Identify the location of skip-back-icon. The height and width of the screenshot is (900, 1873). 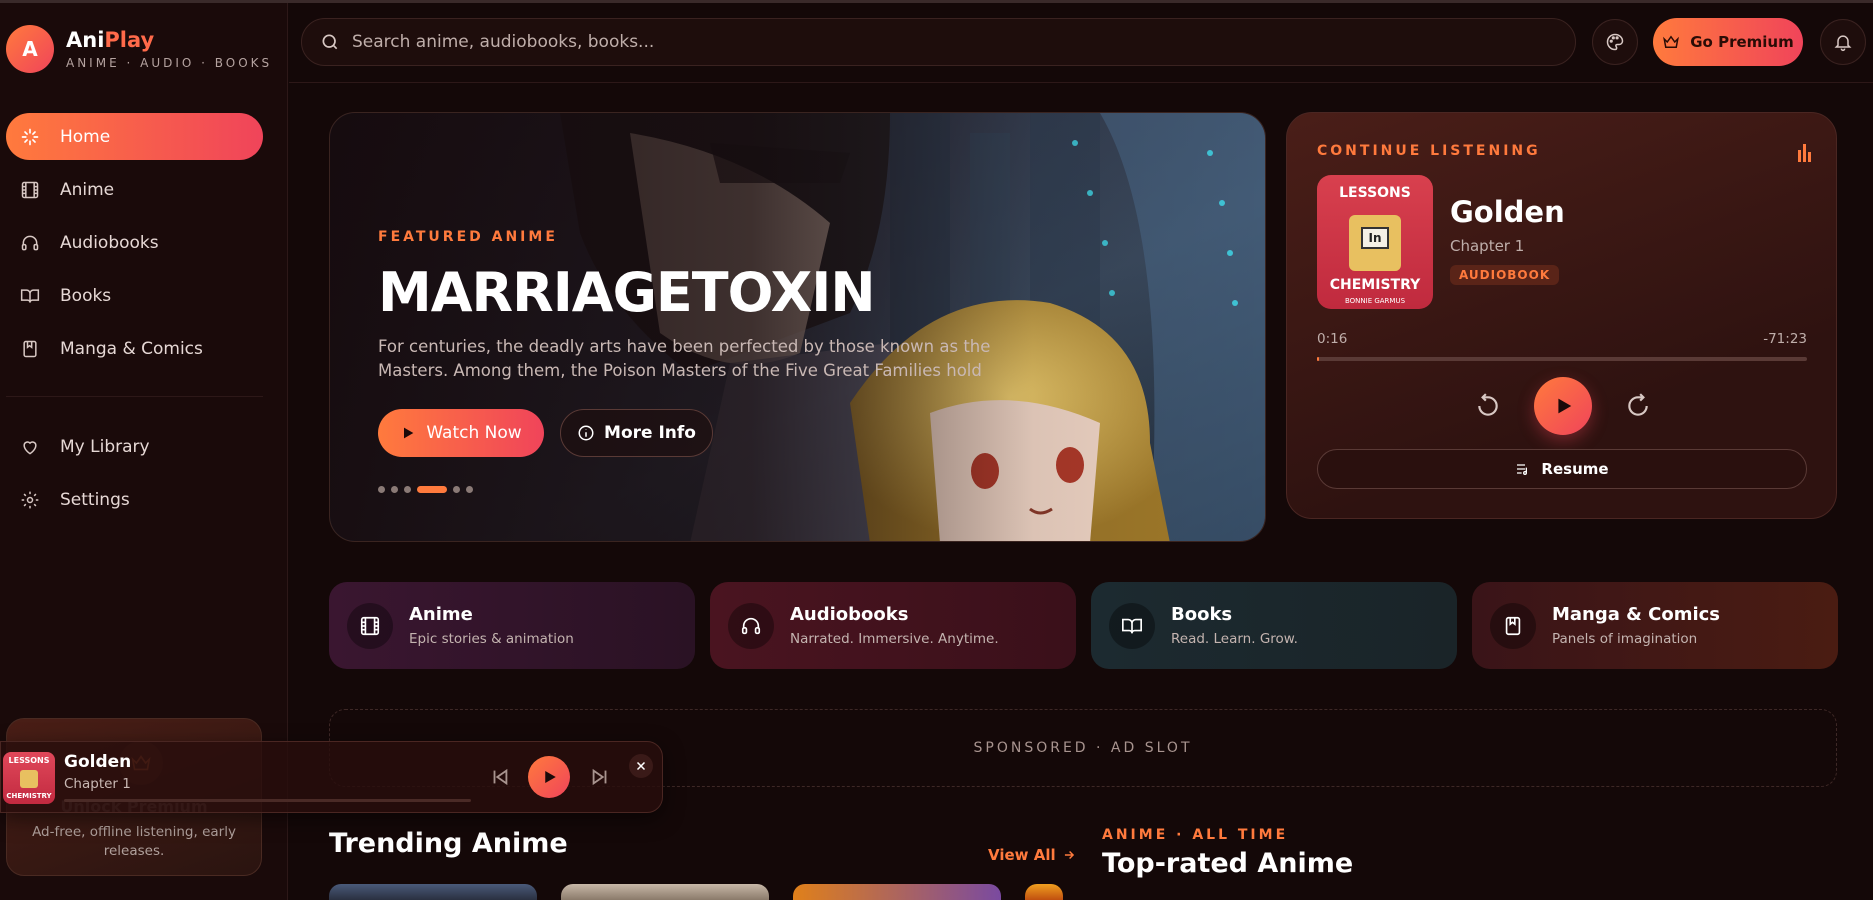
(500, 777).